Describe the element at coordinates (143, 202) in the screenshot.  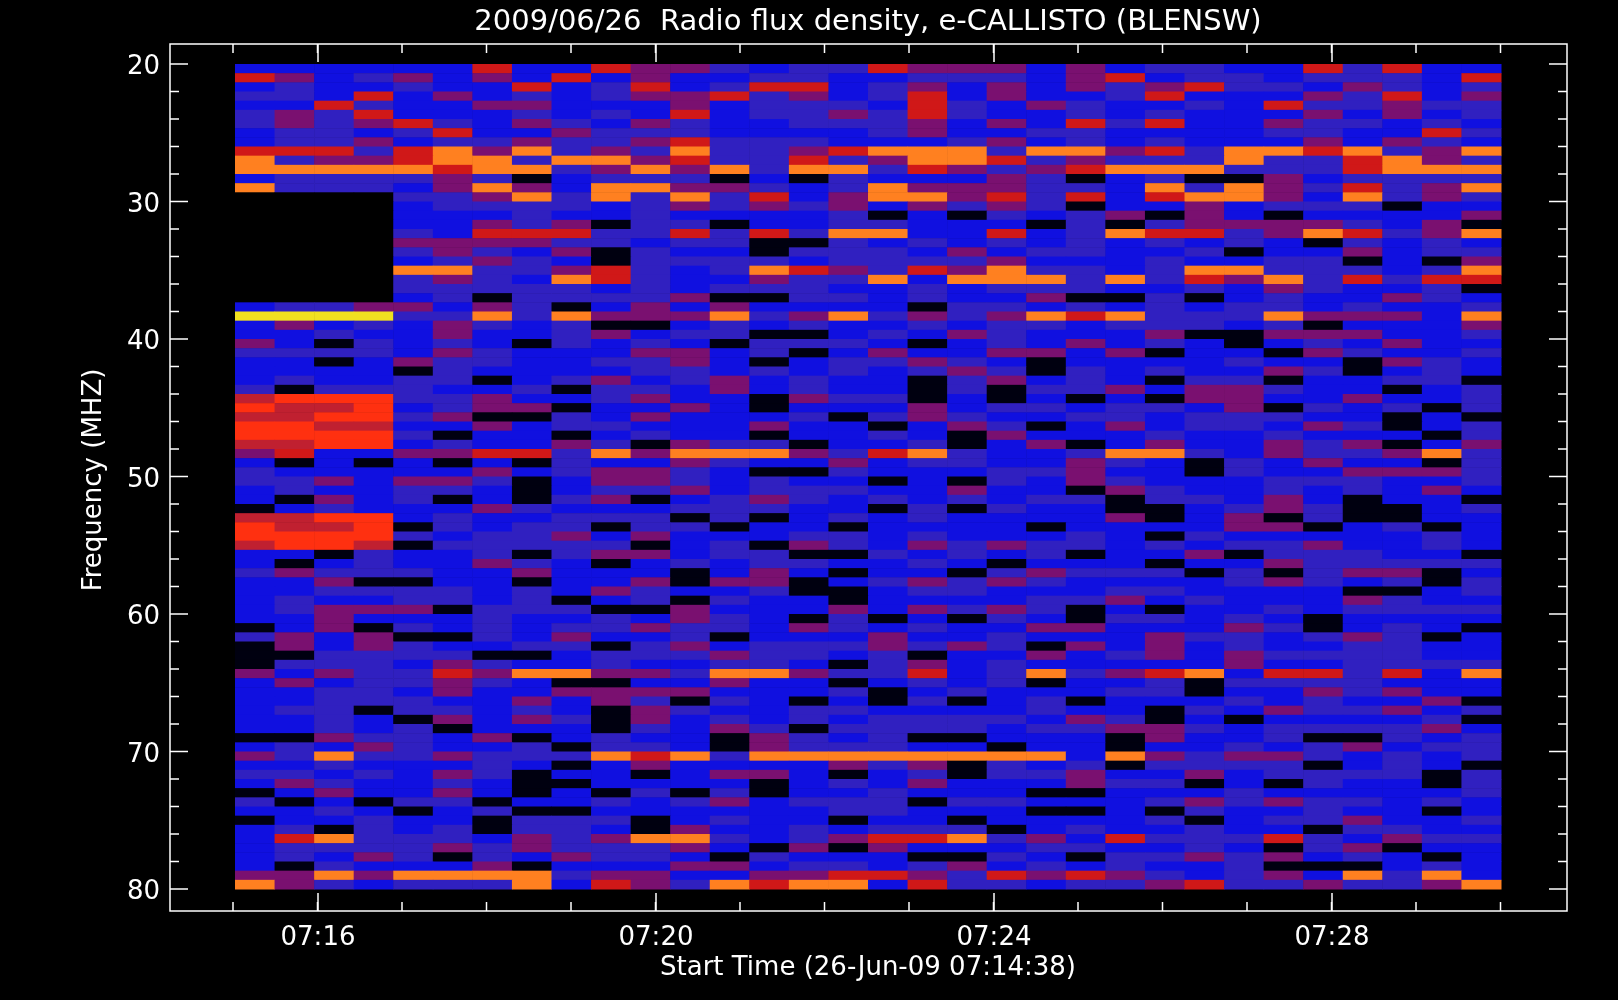
I see `axis-tick-label: 30` at that location.